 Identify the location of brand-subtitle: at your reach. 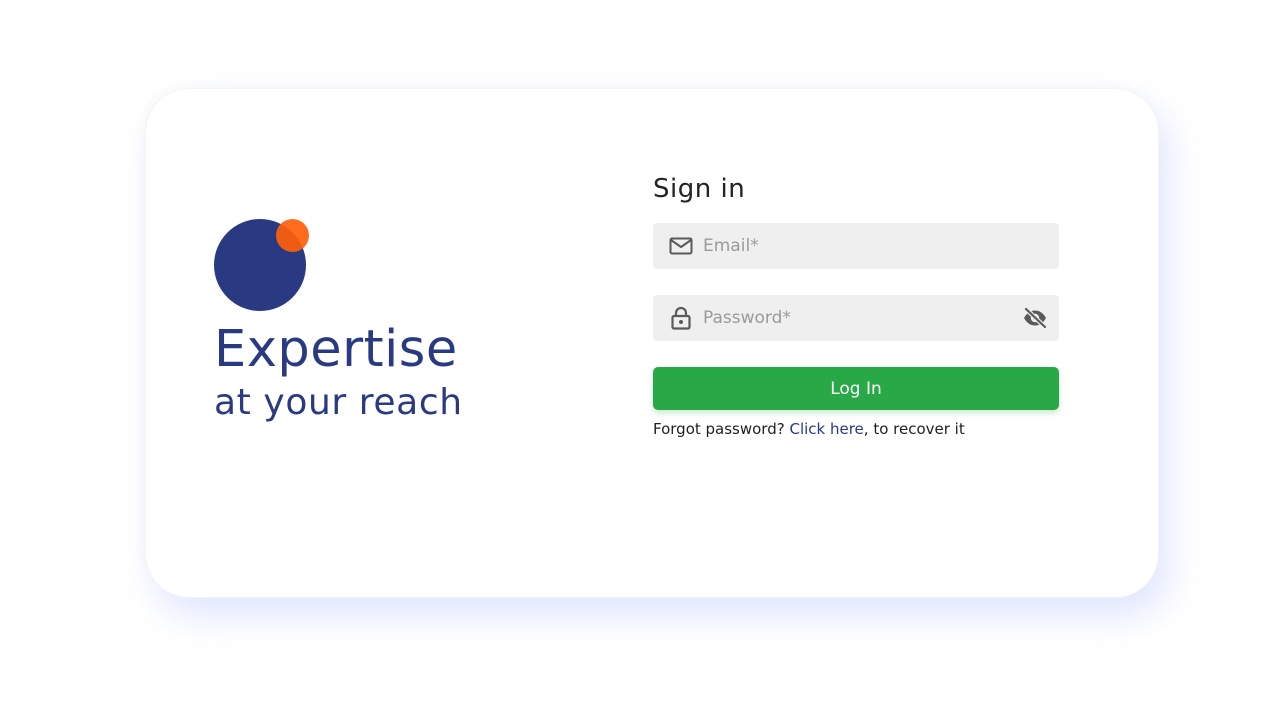
(338, 402).